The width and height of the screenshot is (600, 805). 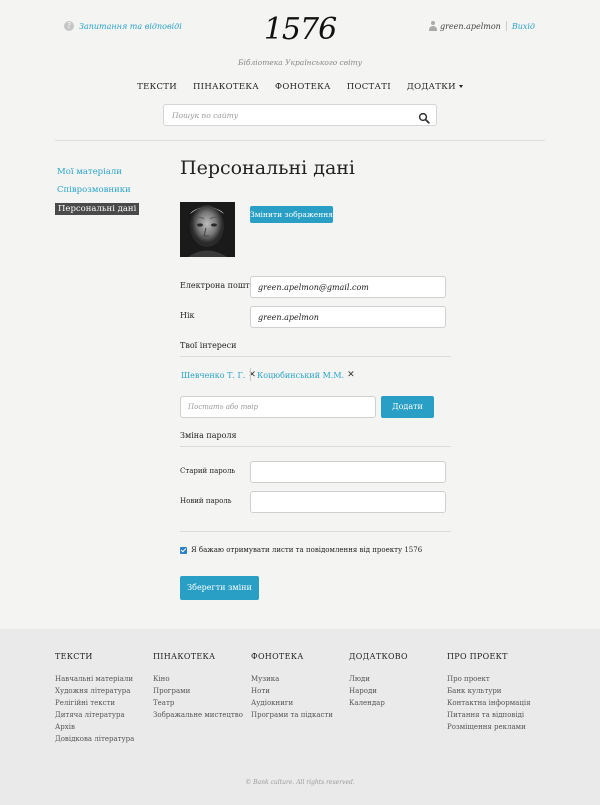 I want to click on footer-link: Календар, so click(x=378, y=703).